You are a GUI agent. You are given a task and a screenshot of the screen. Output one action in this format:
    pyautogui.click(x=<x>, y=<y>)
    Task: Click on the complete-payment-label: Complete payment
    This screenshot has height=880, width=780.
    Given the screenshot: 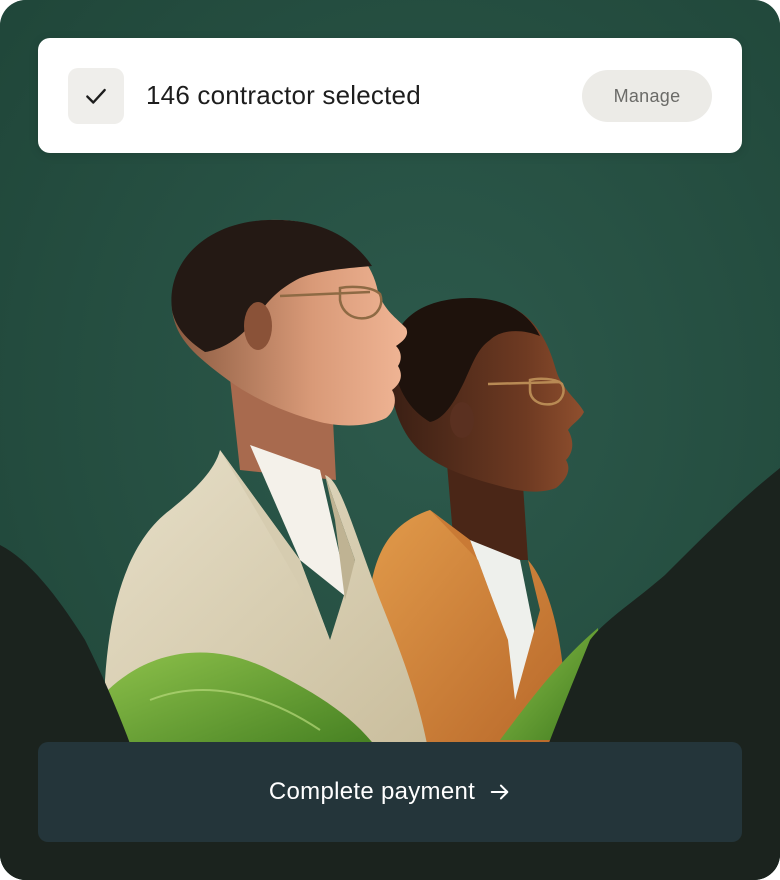 What is the action you would take?
    pyautogui.click(x=372, y=791)
    